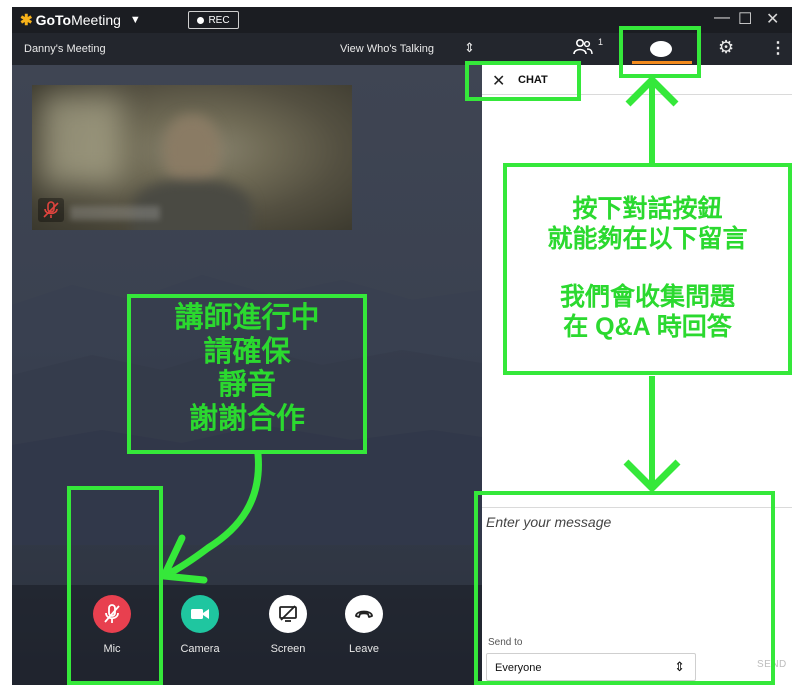 The height and width of the screenshot is (685, 792). What do you see at coordinates (247, 368) in the screenshot?
I see `mute-instruction-text: 講師進行中 請確保 靜音 謝謝合作` at bounding box center [247, 368].